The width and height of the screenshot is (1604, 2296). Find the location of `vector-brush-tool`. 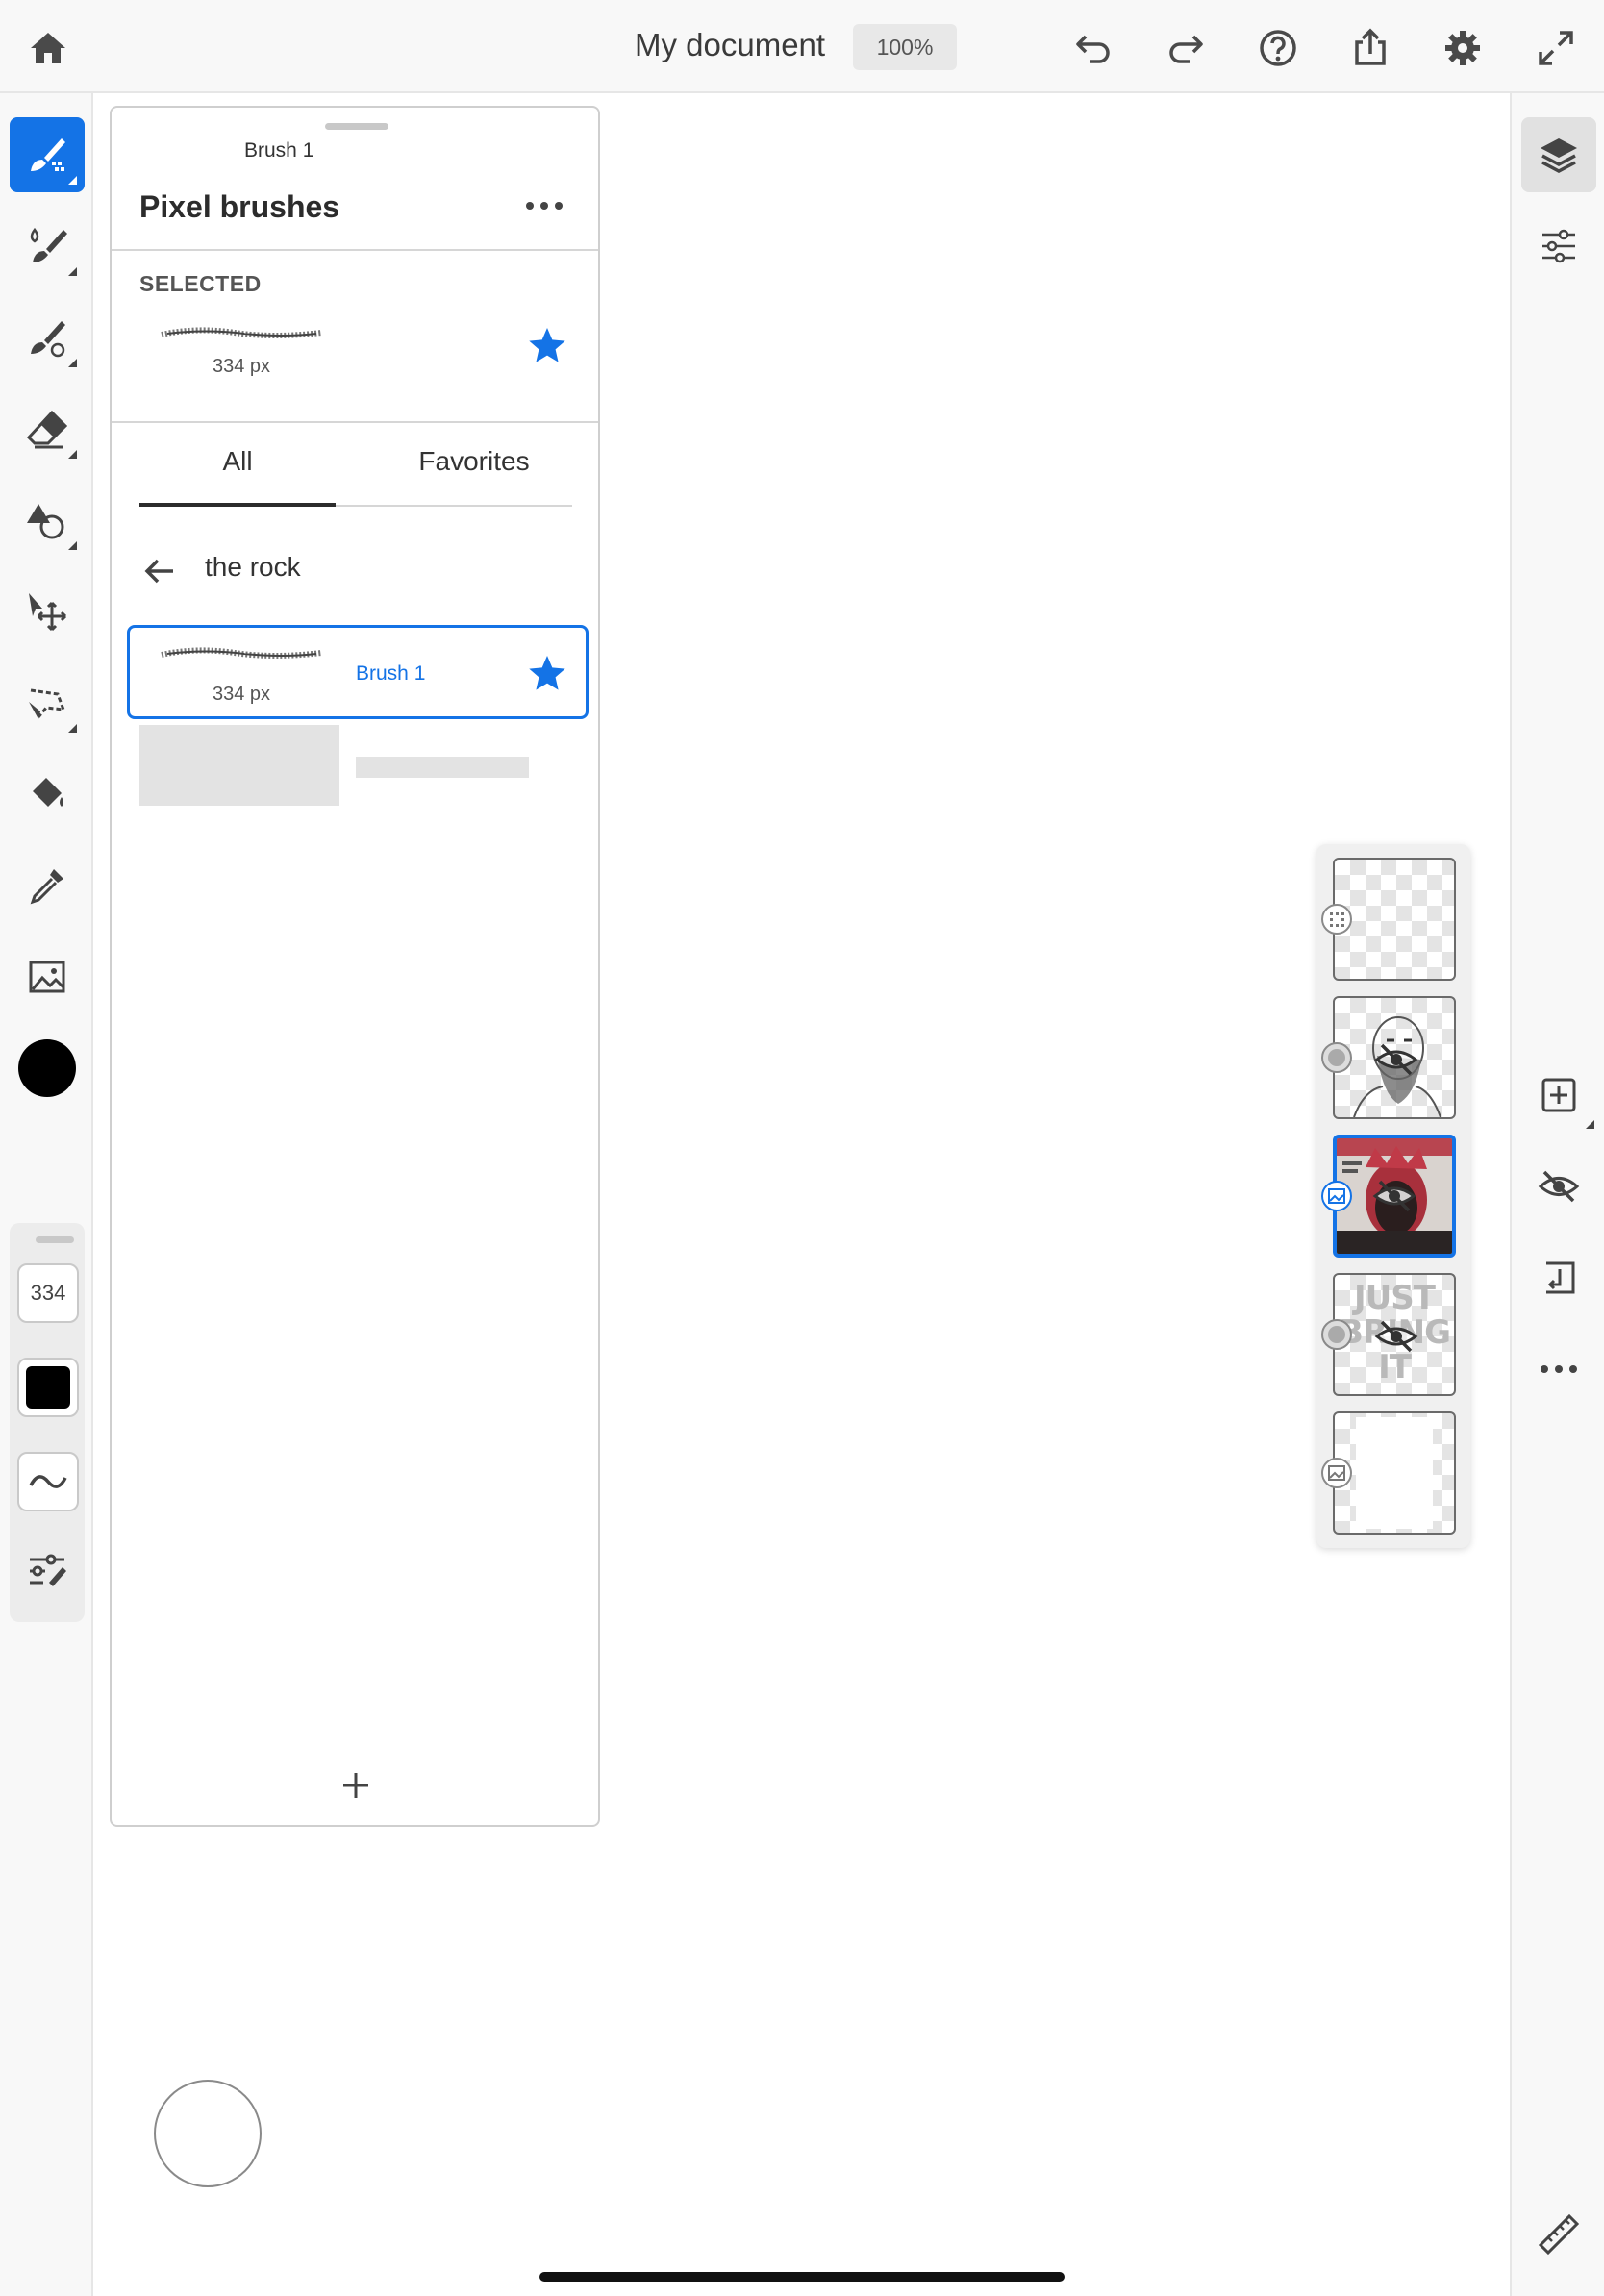

vector-brush-tool is located at coordinates (47, 337).